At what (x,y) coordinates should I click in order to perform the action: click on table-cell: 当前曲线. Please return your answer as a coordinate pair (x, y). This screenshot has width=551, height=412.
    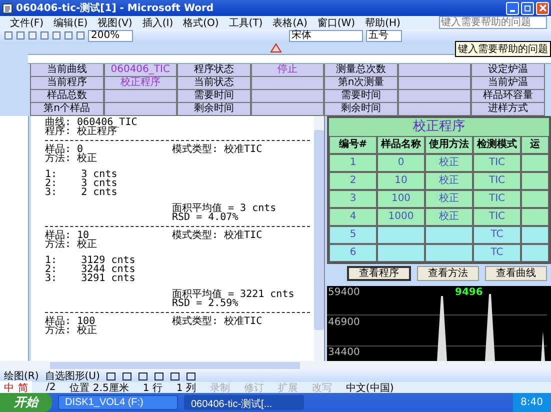
    Looking at the image, I should click on (67, 70).